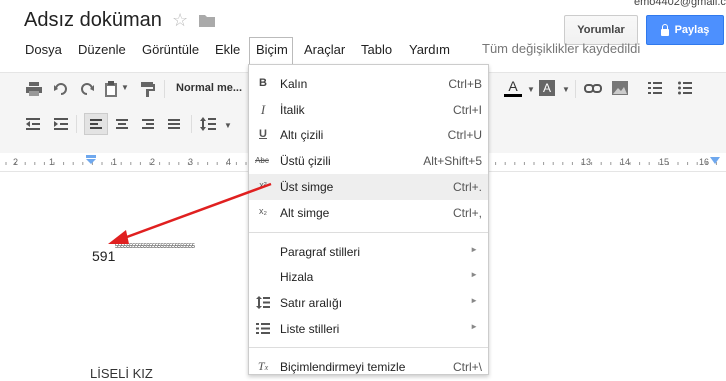 The image size is (726, 381). Describe the element at coordinates (715, 161) in the screenshot. I see `right-indent-marker-icon` at that location.